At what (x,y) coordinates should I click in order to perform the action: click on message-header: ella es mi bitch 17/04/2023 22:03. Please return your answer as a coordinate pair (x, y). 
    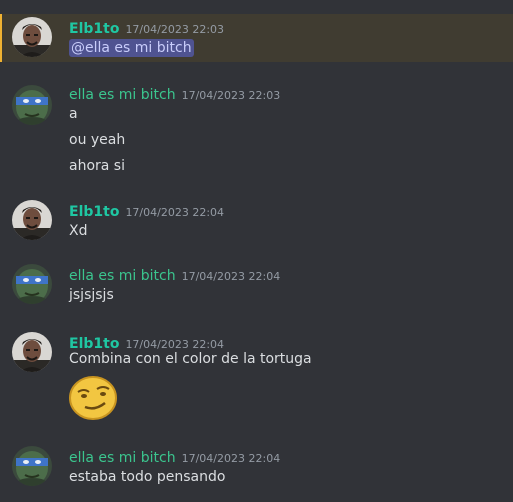
    Looking at the image, I should click on (174, 93).